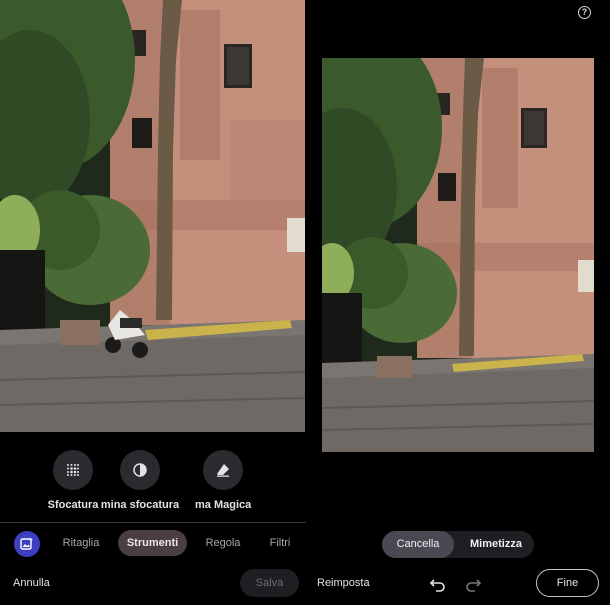 The height and width of the screenshot is (605, 610). What do you see at coordinates (305, 583) in the screenshot?
I see `bottom-action-bar: Annulla Salva Reimposta Fine` at bounding box center [305, 583].